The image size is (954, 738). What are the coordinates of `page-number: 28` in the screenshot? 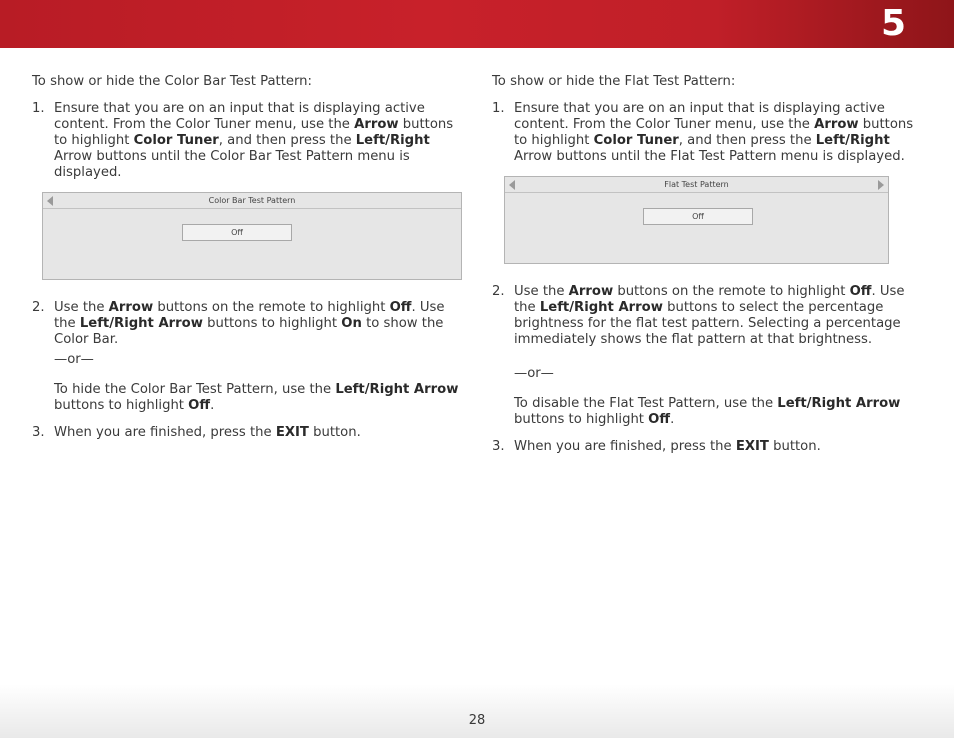 It's located at (477, 720).